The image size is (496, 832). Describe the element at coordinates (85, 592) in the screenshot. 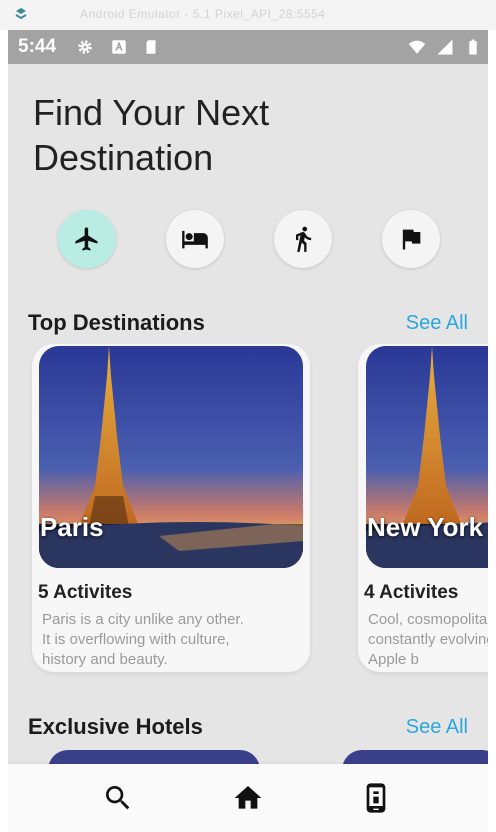

I see `destination-activities-count: 5 Activites` at that location.